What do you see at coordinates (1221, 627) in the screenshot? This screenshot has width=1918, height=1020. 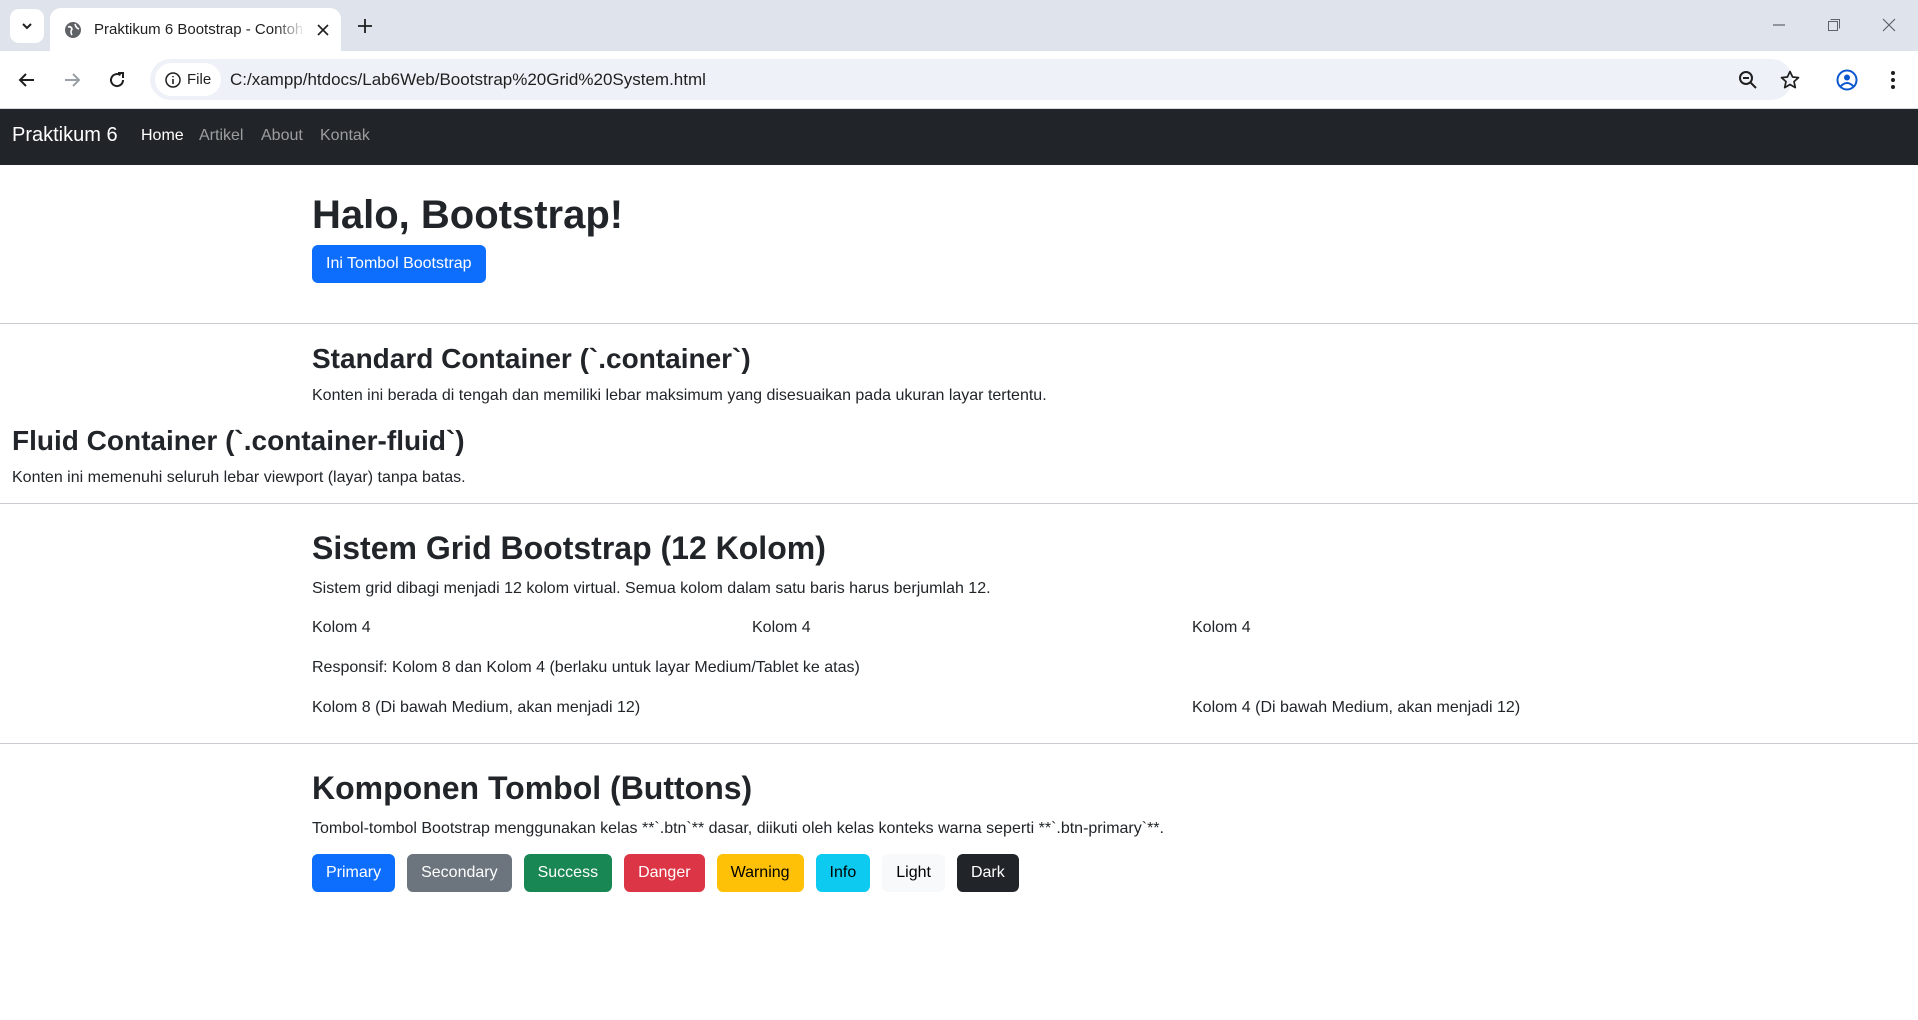 I see `grid-col-4-c: Kolom 4` at bounding box center [1221, 627].